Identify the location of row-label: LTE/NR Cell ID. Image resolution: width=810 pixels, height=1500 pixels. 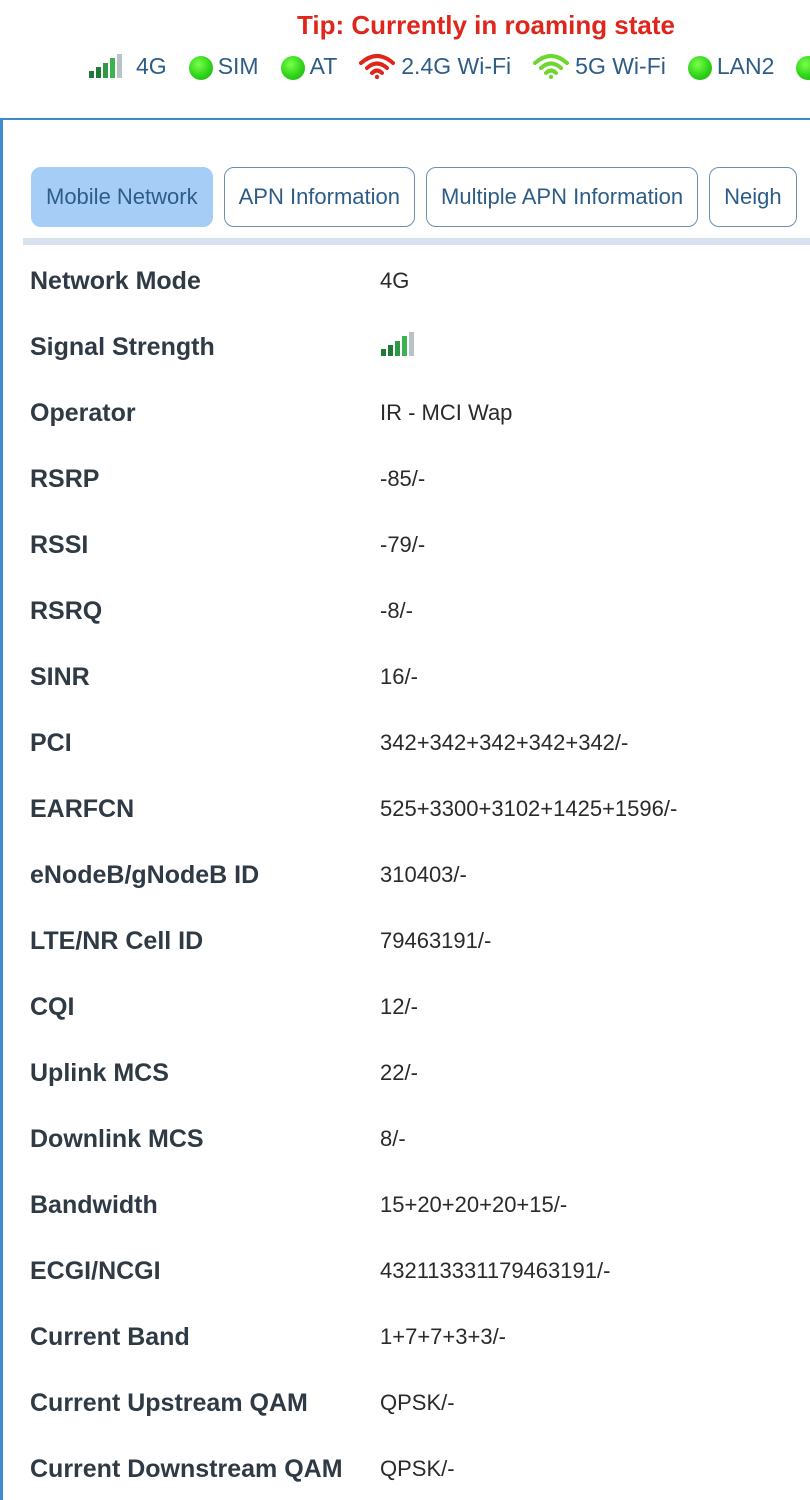
(117, 940).